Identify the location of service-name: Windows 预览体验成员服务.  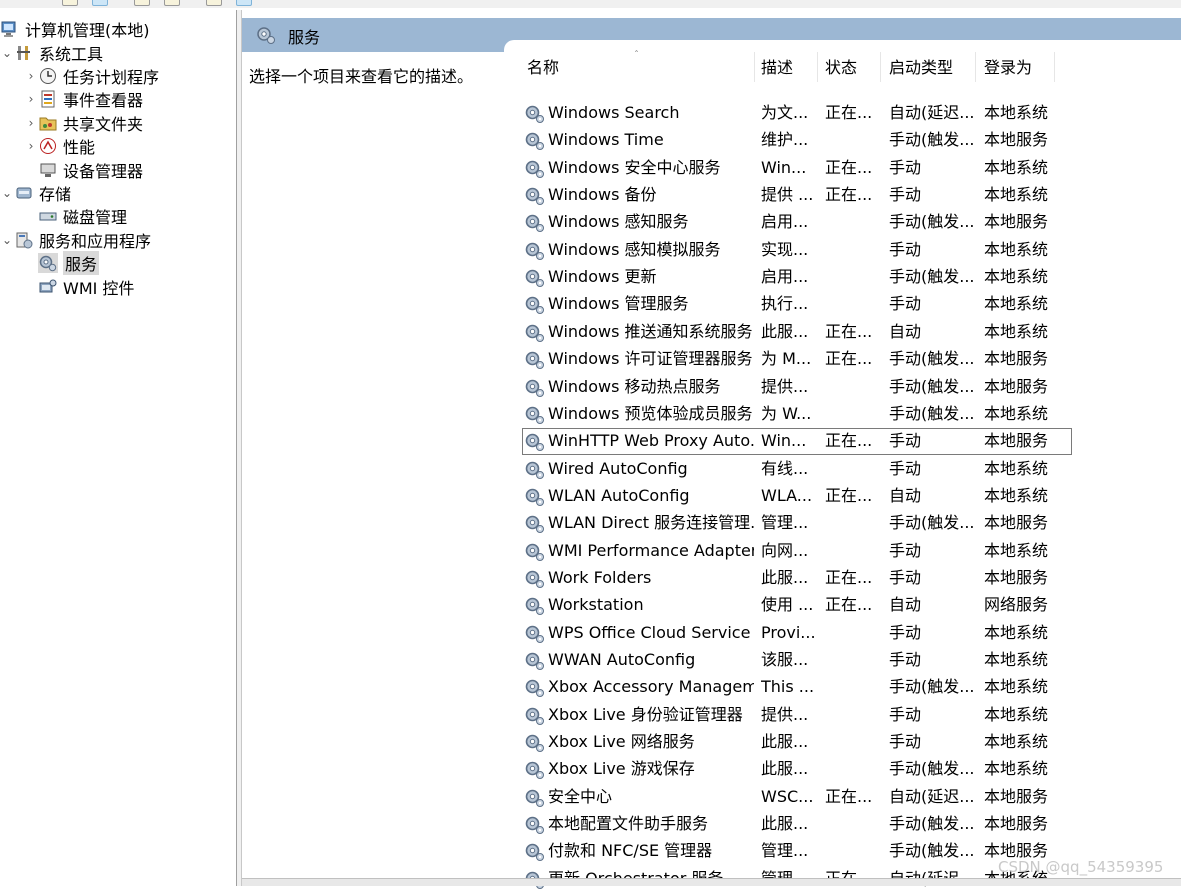
(650, 413).